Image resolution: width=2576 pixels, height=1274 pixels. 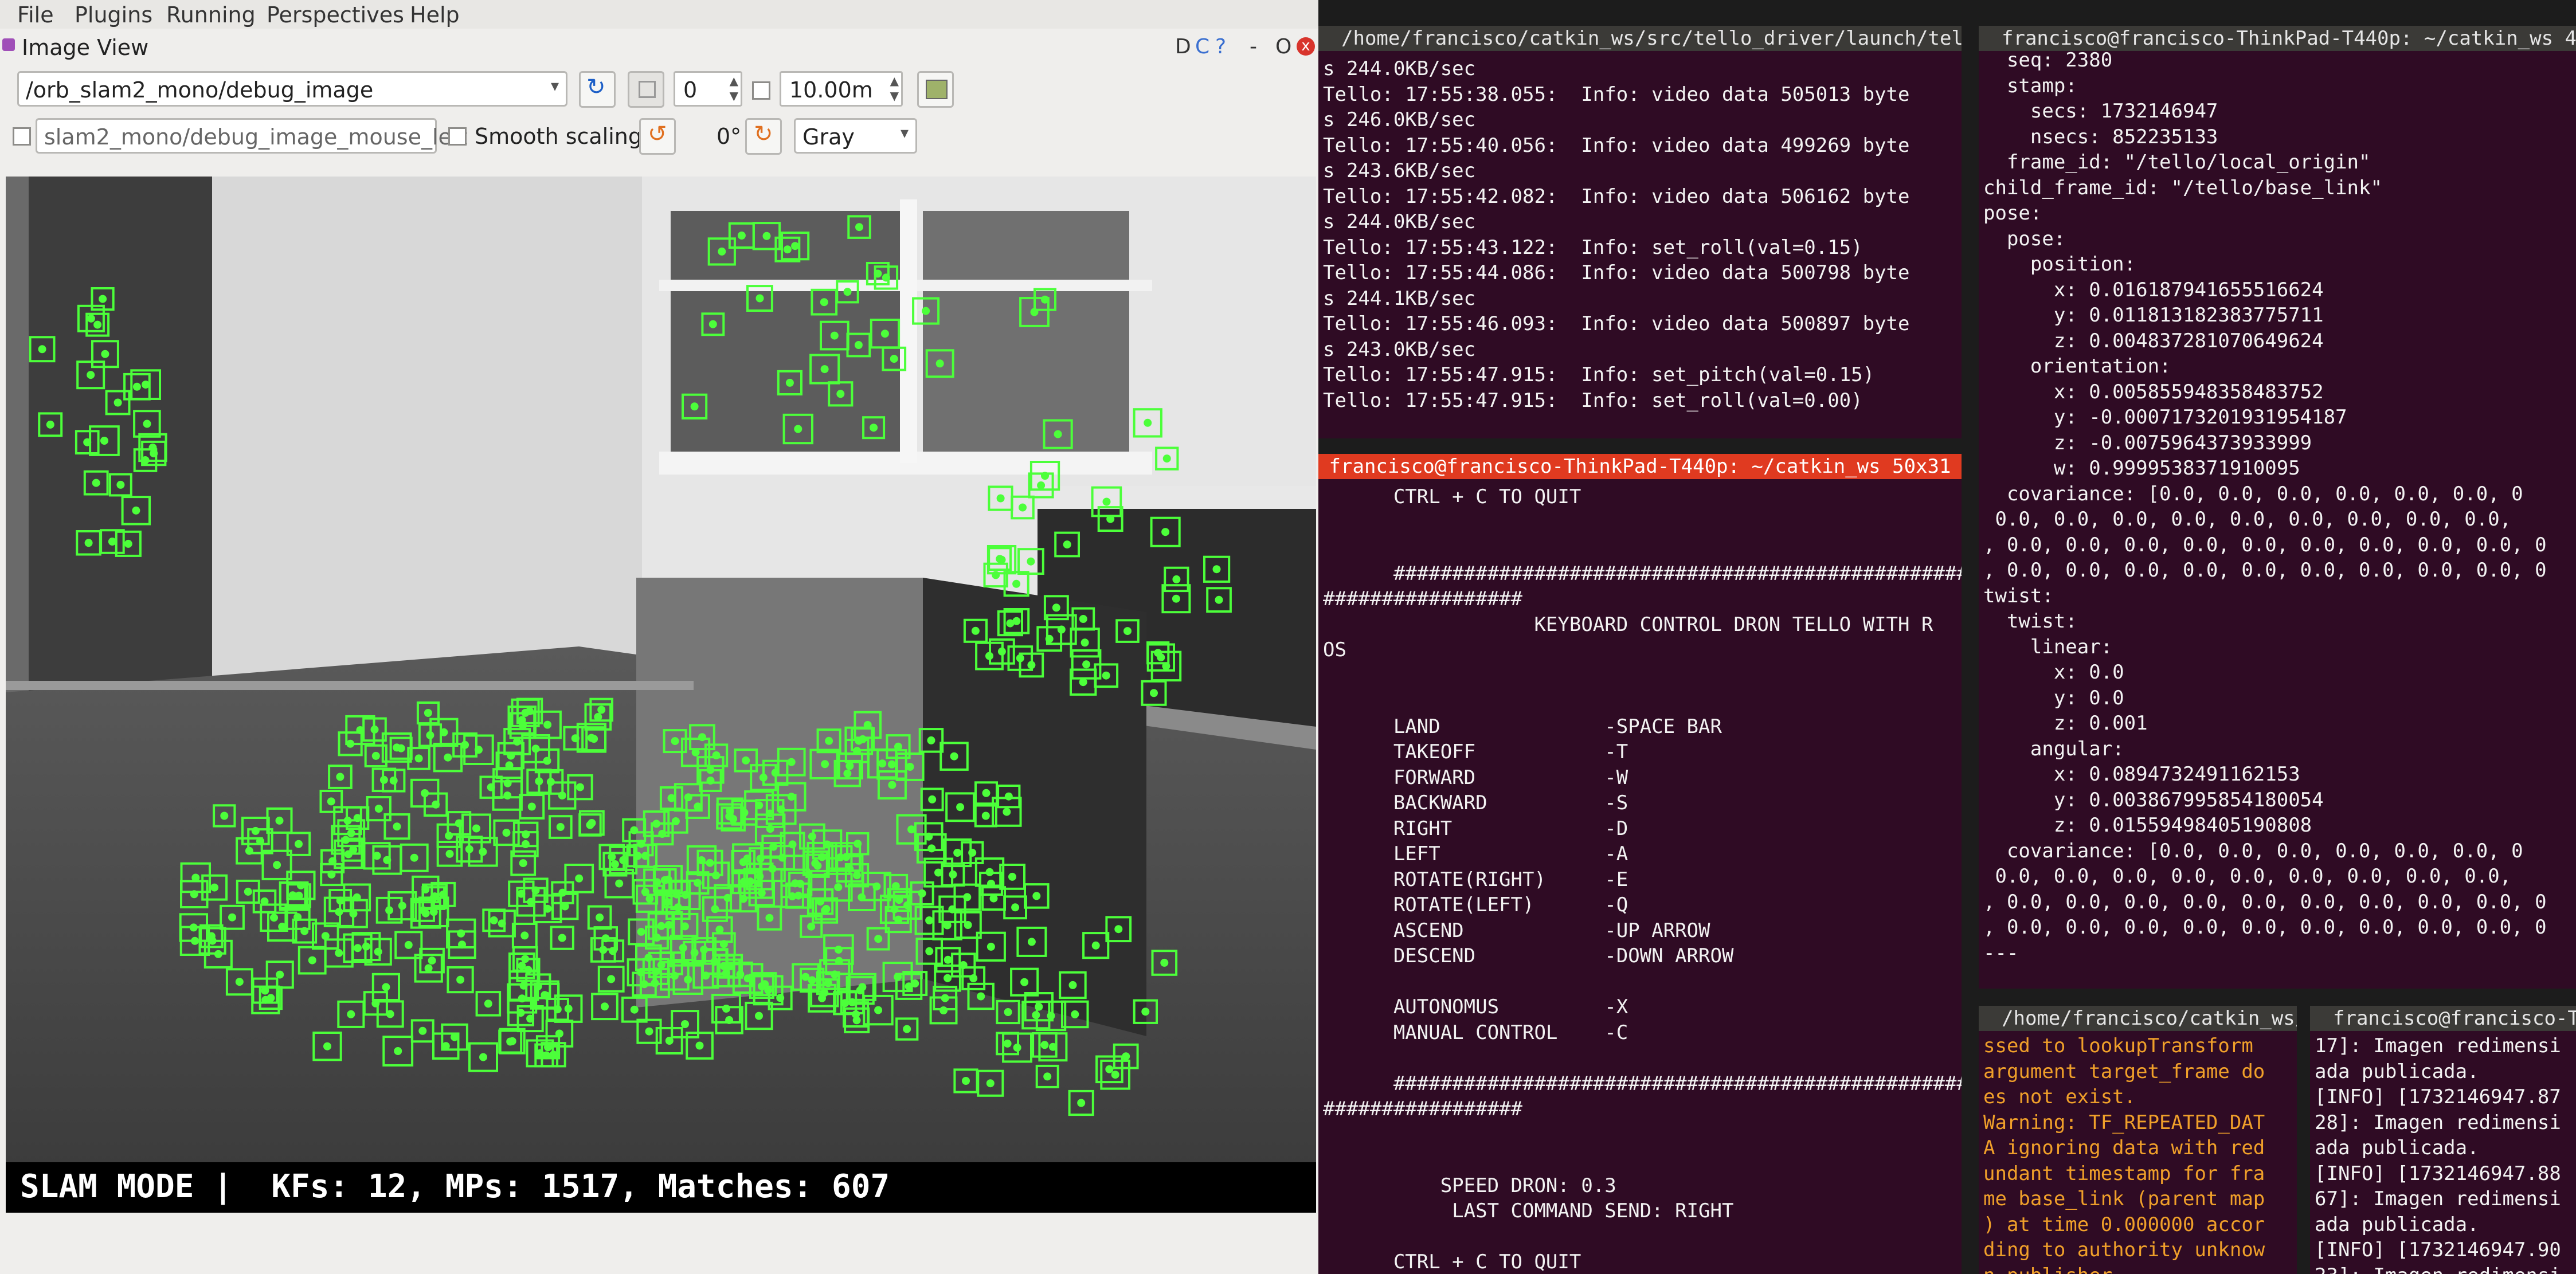 What do you see at coordinates (2053, 672) in the screenshot?
I see `terminal-line: x: 0.0` at bounding box center [2053, 672].